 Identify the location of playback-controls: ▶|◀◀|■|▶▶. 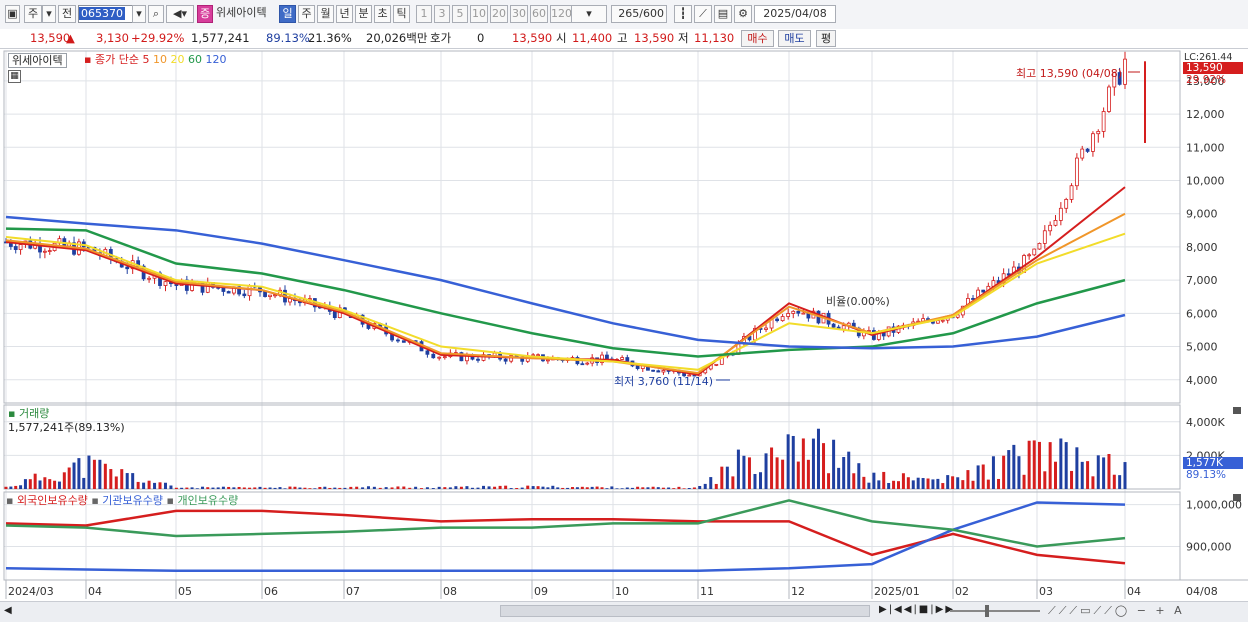
(917, 609).